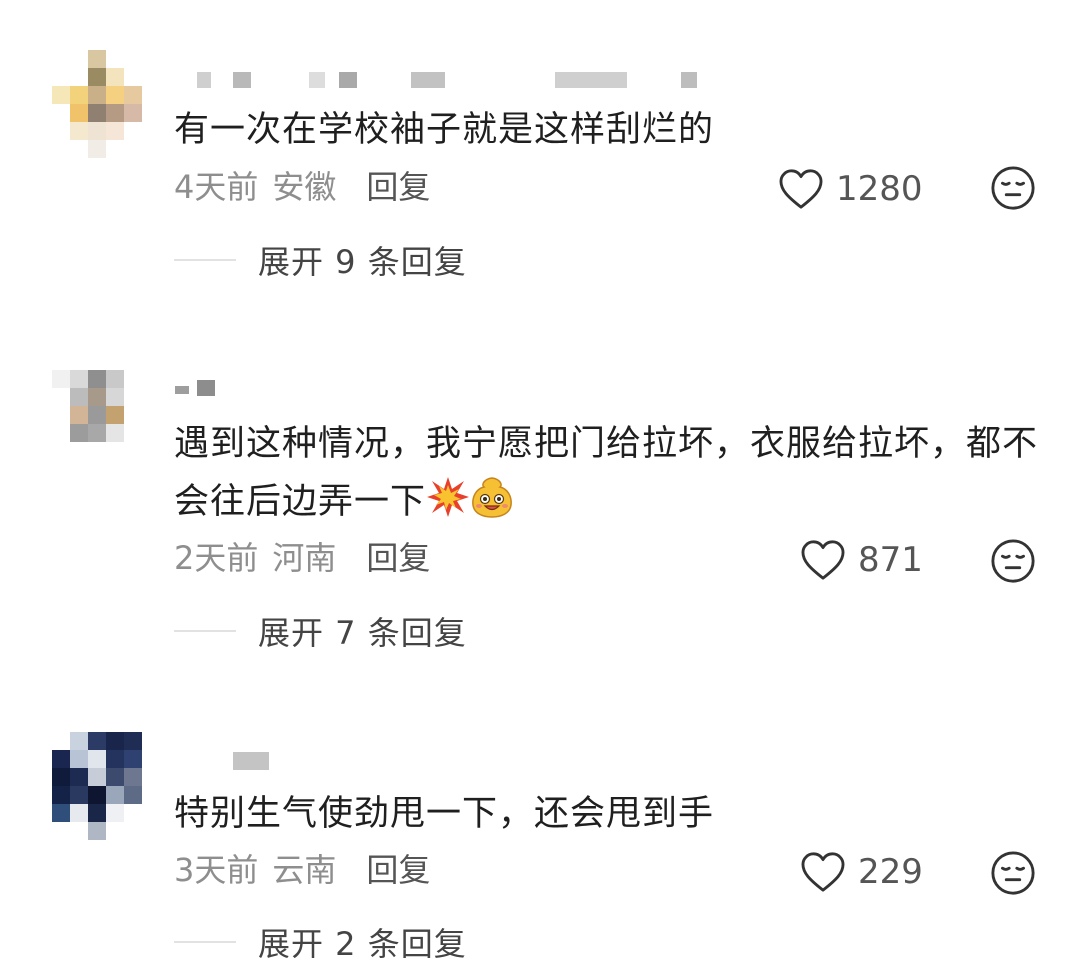 The width and height of the screenshot is (1080, 979). I want to click on comment-location: 安徽, so click(304, 187).